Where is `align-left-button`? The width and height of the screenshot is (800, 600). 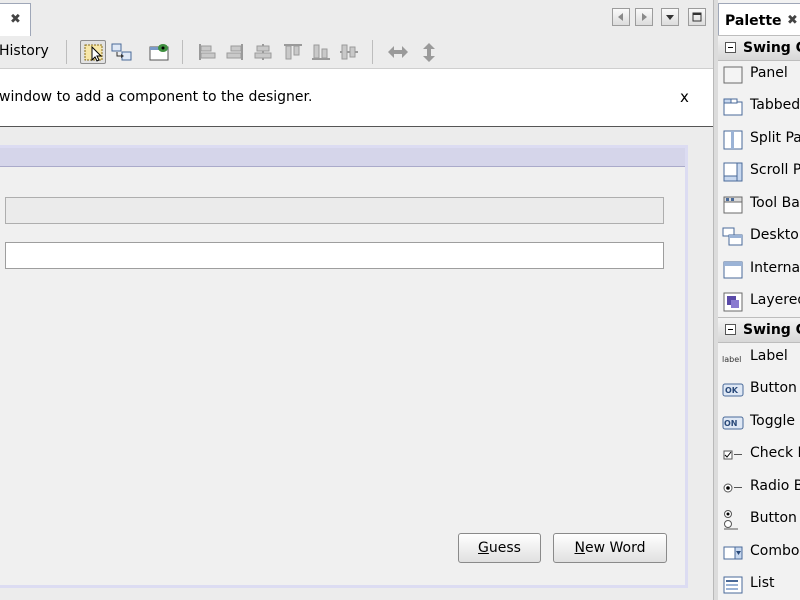
align-left-button is located at coordinates (207, 52).